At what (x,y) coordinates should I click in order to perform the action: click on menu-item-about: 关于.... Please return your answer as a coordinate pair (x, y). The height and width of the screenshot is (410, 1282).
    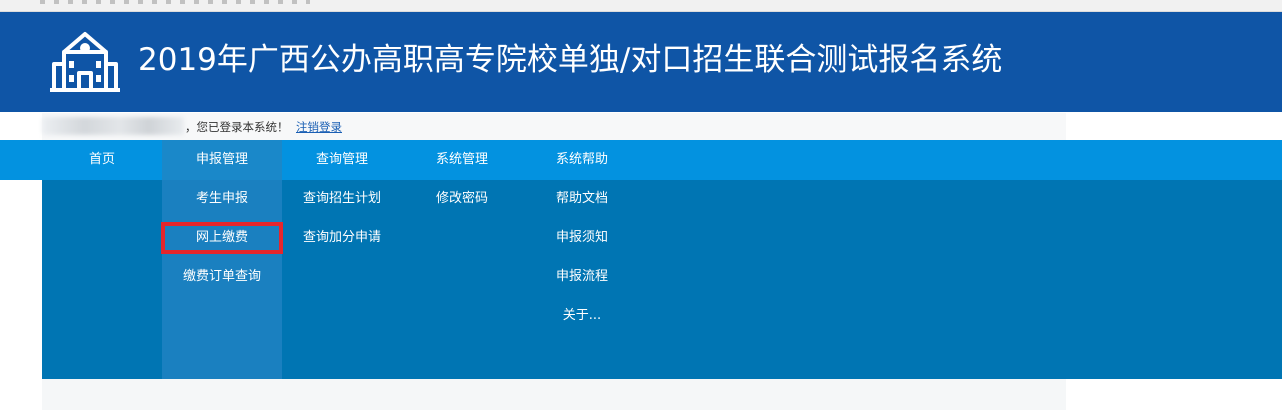
    Looking at the image, I should click on (582, 316).